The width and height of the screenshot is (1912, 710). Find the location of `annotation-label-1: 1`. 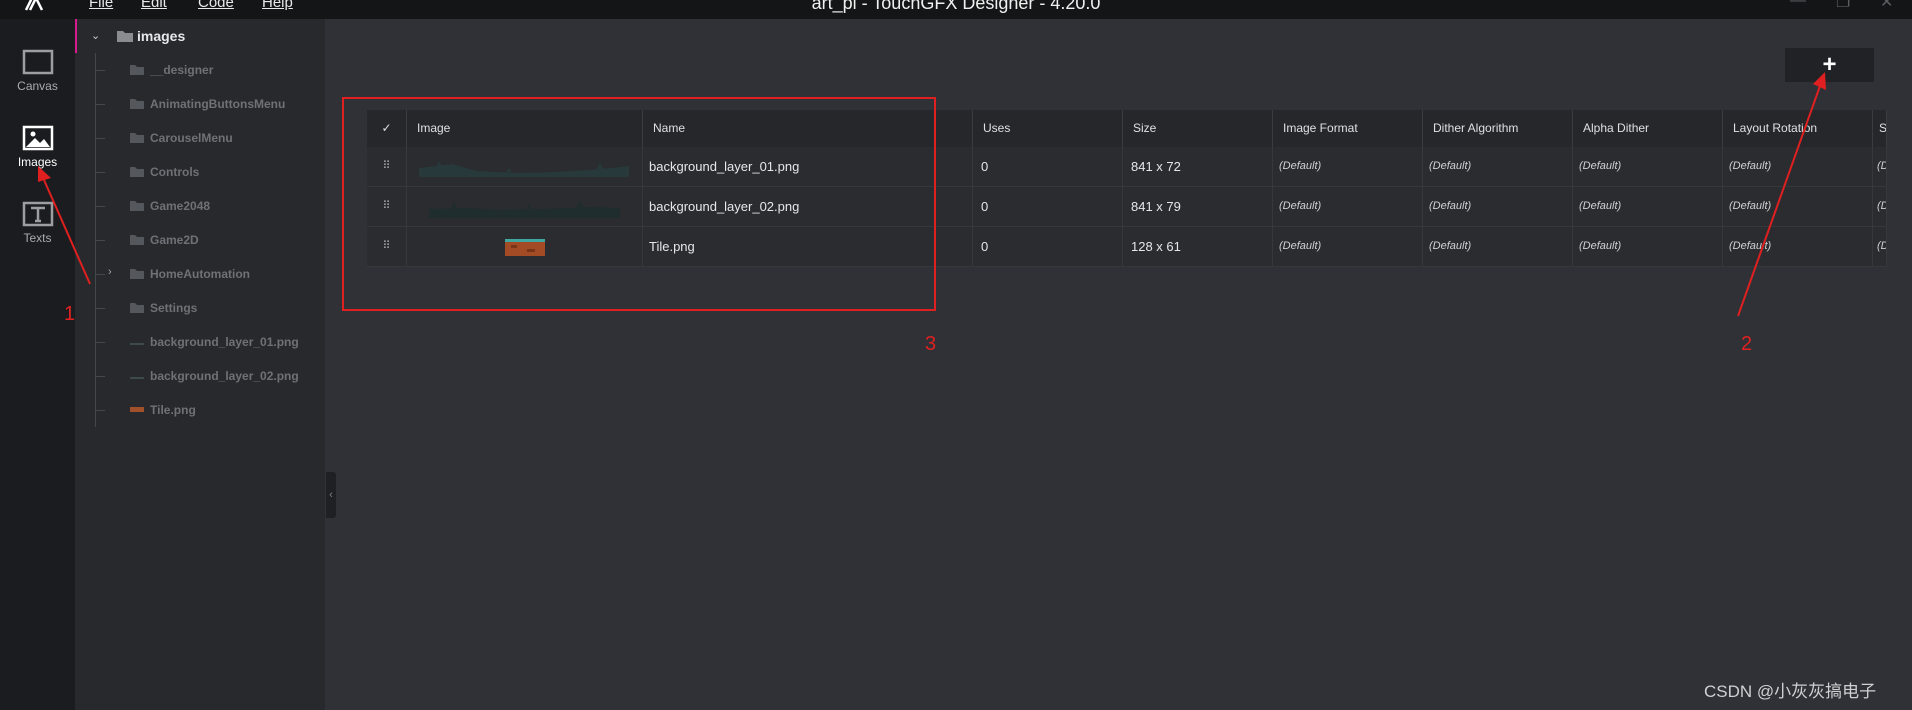

annotation-label-1: 1 is located at coordinates (70, 314).